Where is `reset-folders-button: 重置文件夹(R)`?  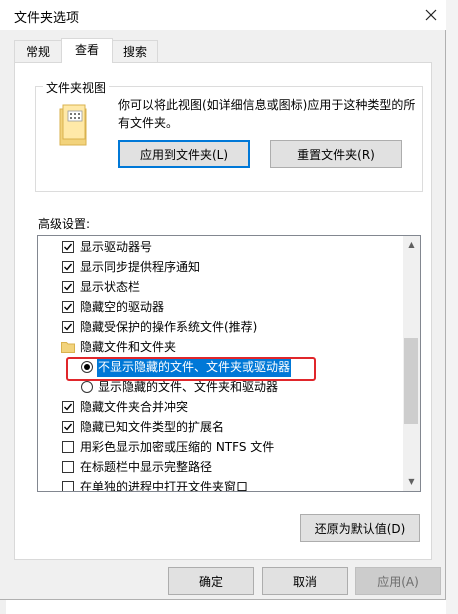
reset-folders-button: 重置文件夹(R) is located at coordinates (336, 154).